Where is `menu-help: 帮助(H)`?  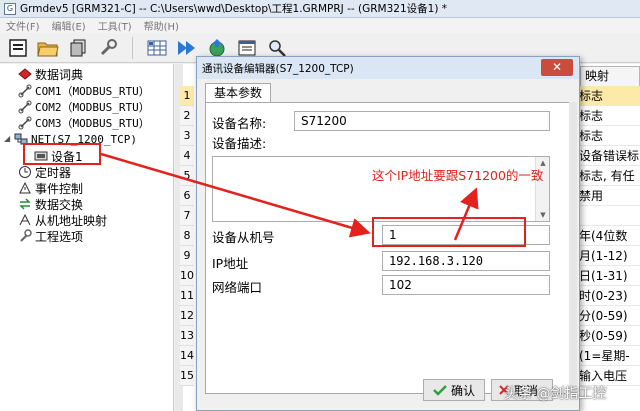 menu-help: 帮助(H) is located at coordinates (161, 25).